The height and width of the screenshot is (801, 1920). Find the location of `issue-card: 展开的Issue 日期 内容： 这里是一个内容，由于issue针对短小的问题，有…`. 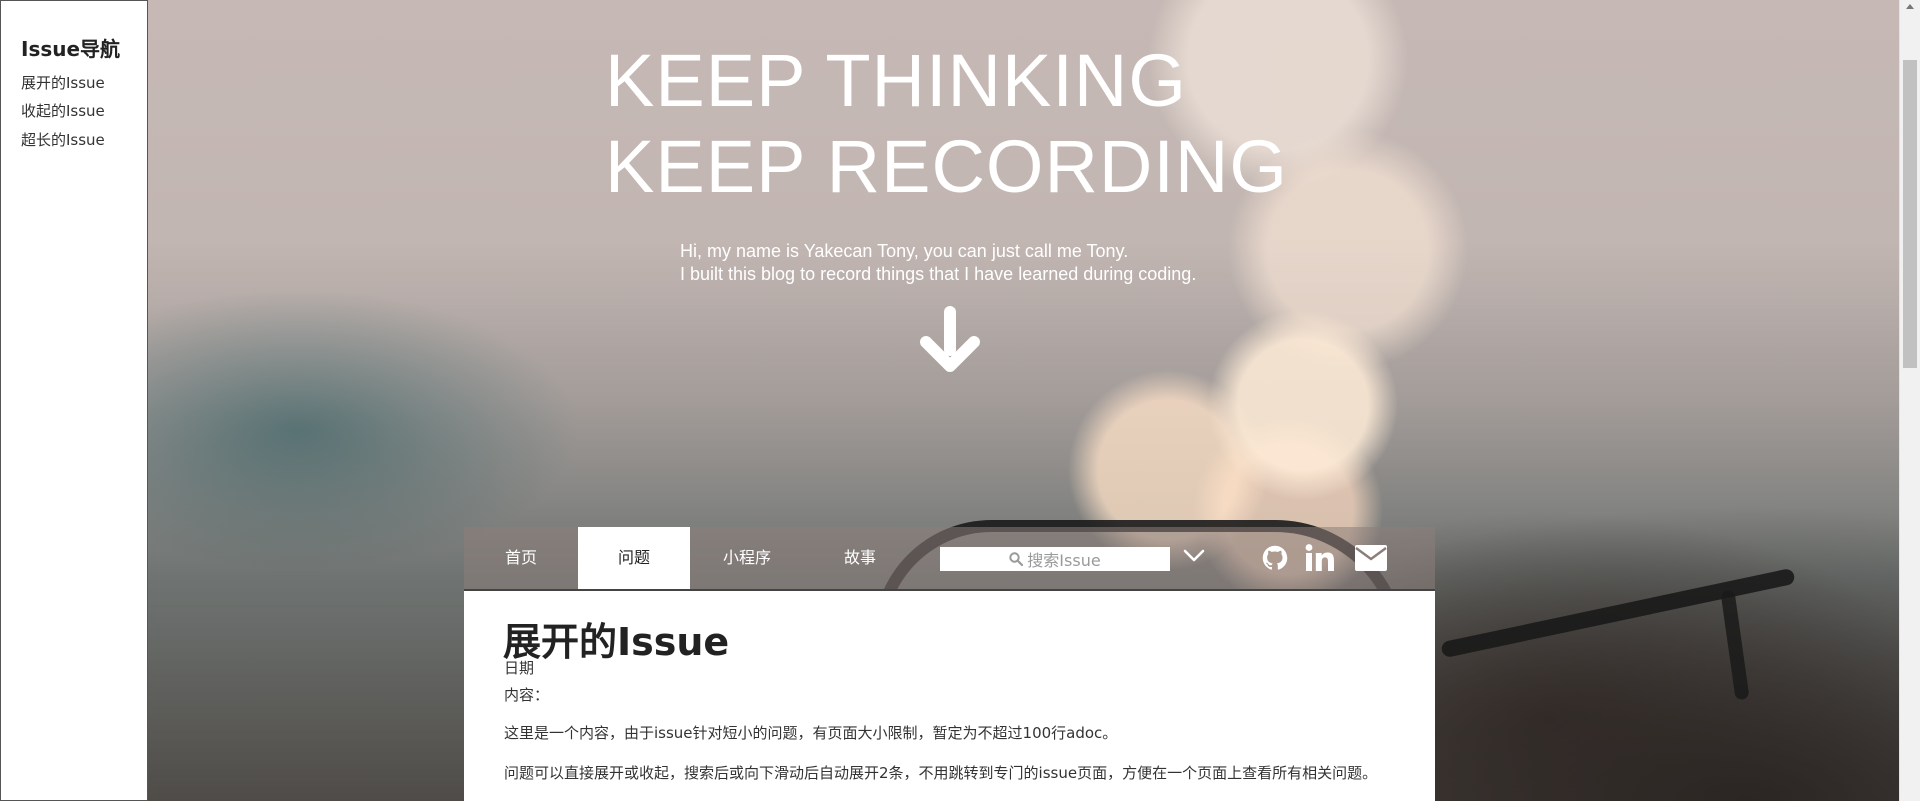

issue-card: 展开的Issue 日期 内容： 这里是一个内容，由于issue针对短小的问题，有… is located at coordinates (949, 696).